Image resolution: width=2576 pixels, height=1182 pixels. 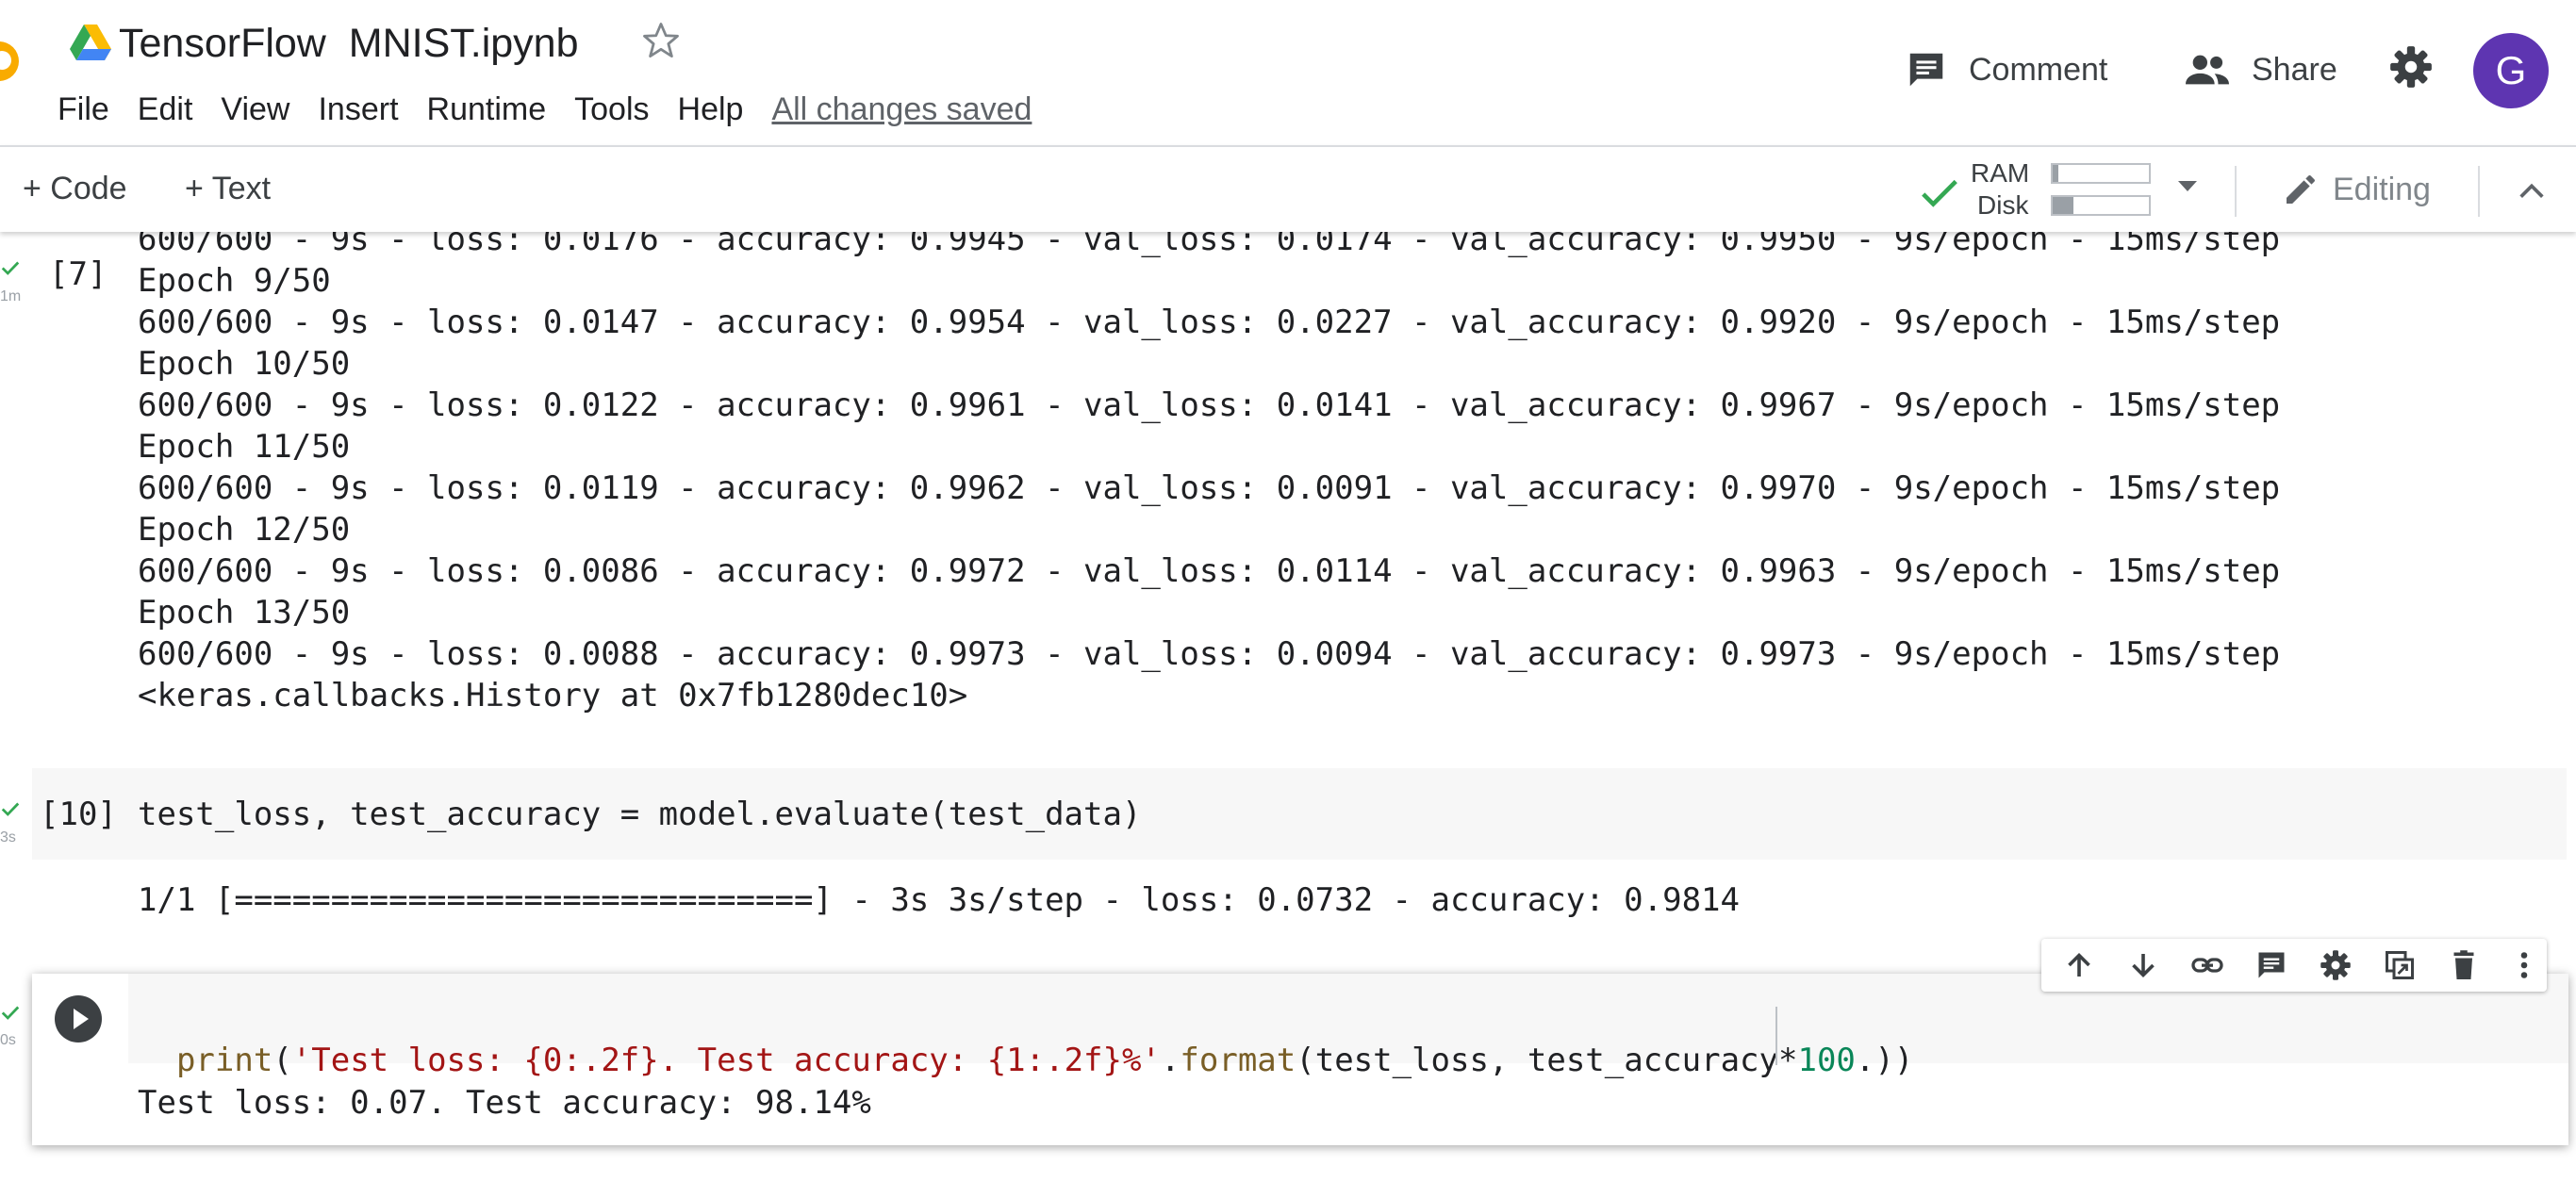 I want to click on code-token: (test_loss, test_accuracy*, so click(x=1547, y=1060).